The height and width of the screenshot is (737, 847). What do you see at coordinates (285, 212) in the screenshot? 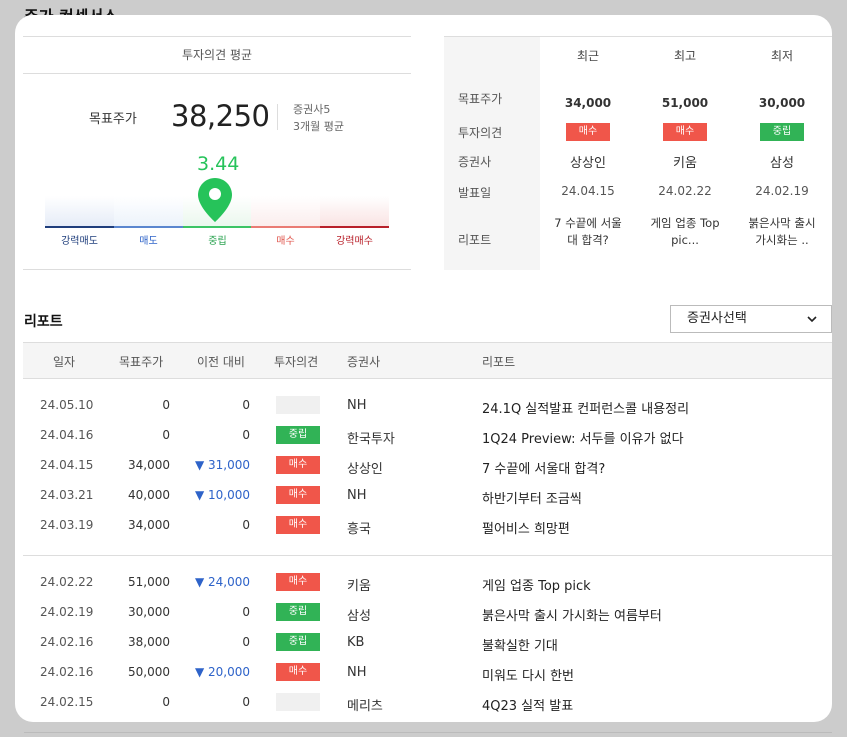
I see `gauge-buy` at bounding box center [285, 212].